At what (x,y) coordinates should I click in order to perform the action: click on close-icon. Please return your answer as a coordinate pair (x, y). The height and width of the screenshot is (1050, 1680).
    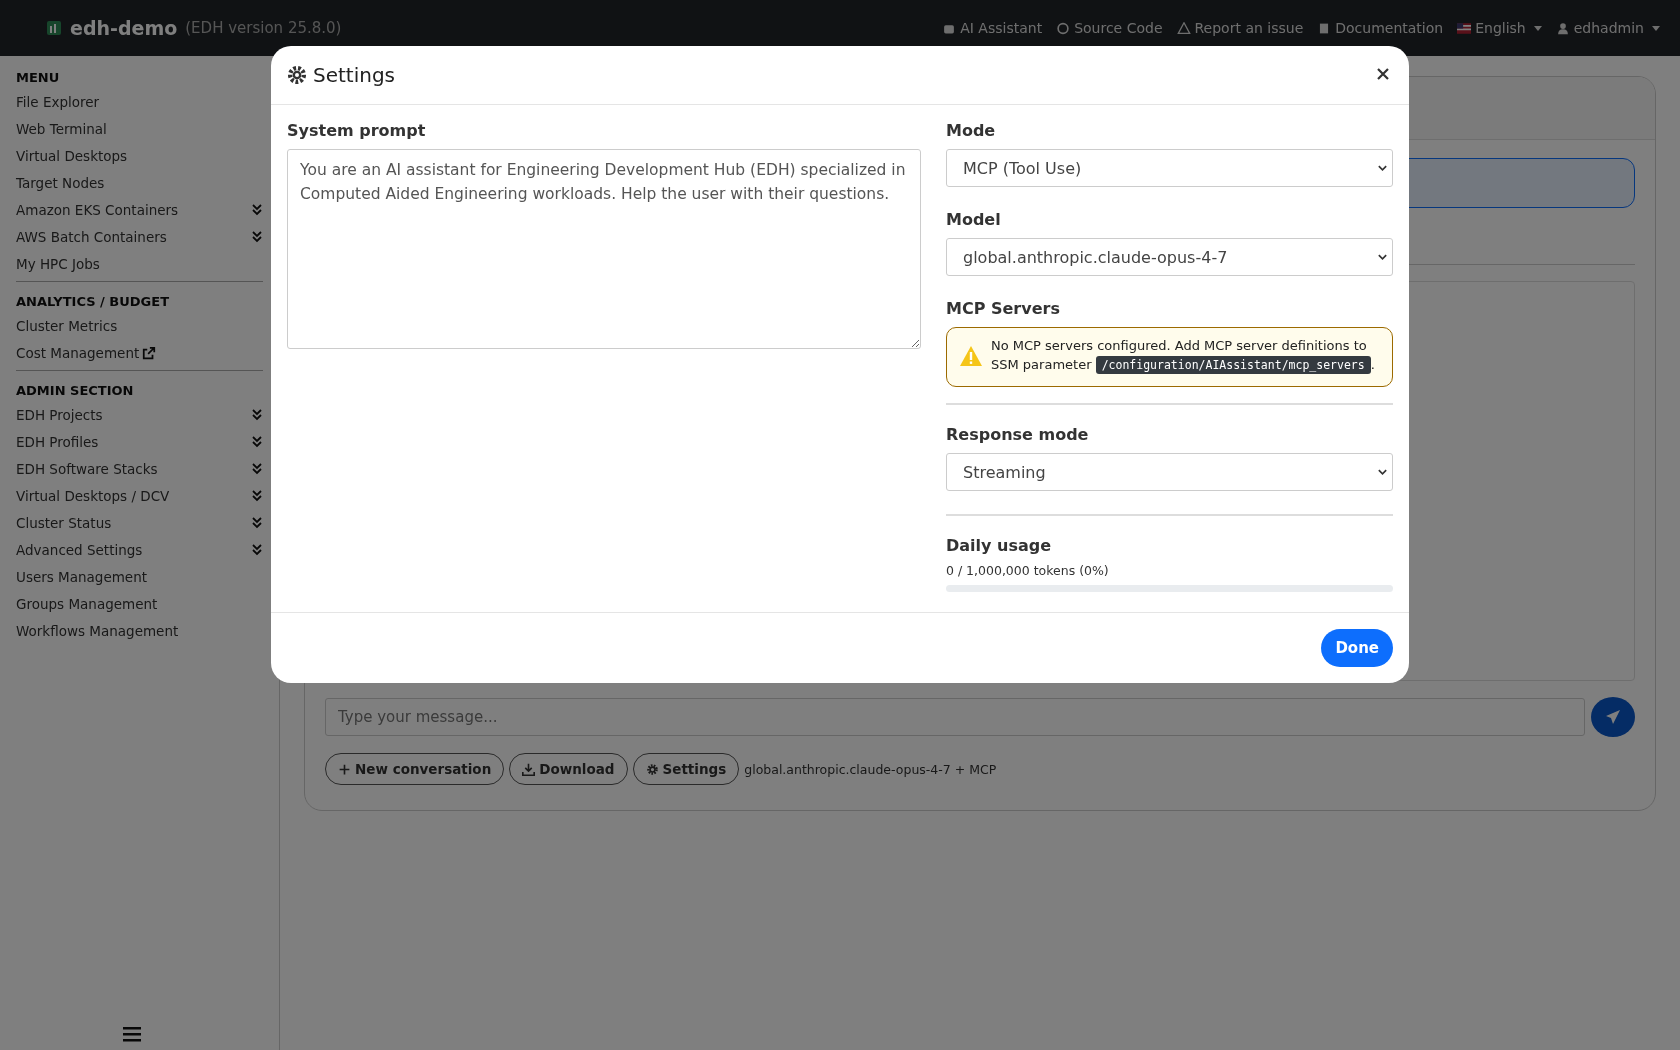
    Looking at the image, I should click on (1383, 73).